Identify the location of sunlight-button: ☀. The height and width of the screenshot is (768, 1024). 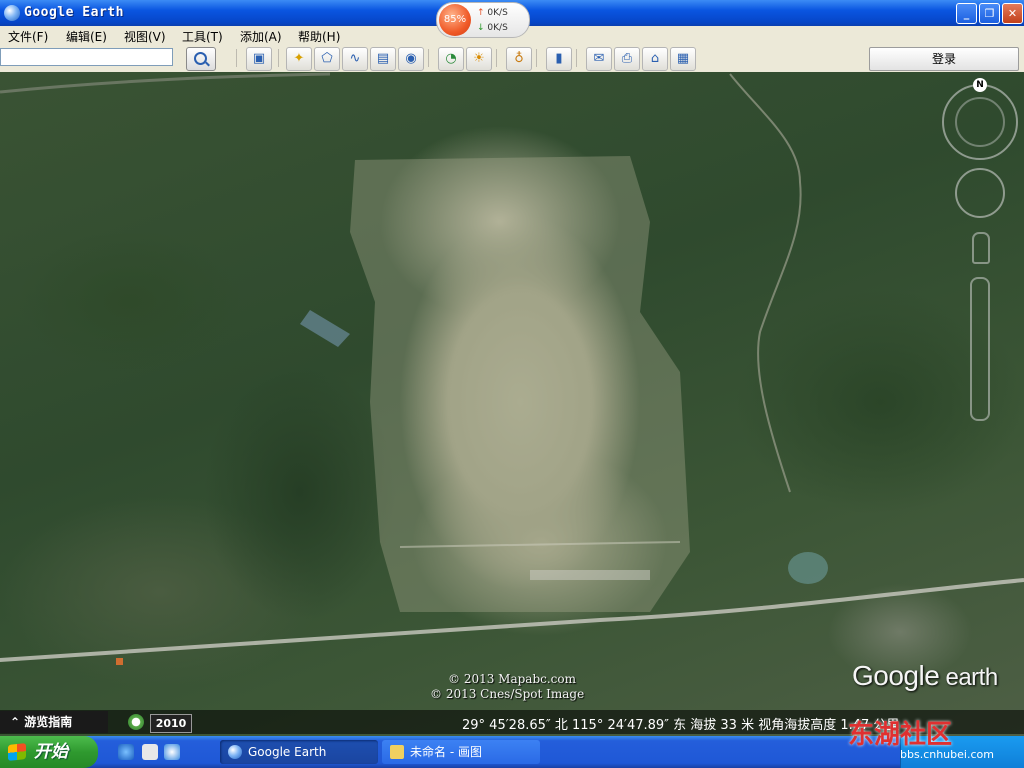
(479, 59).